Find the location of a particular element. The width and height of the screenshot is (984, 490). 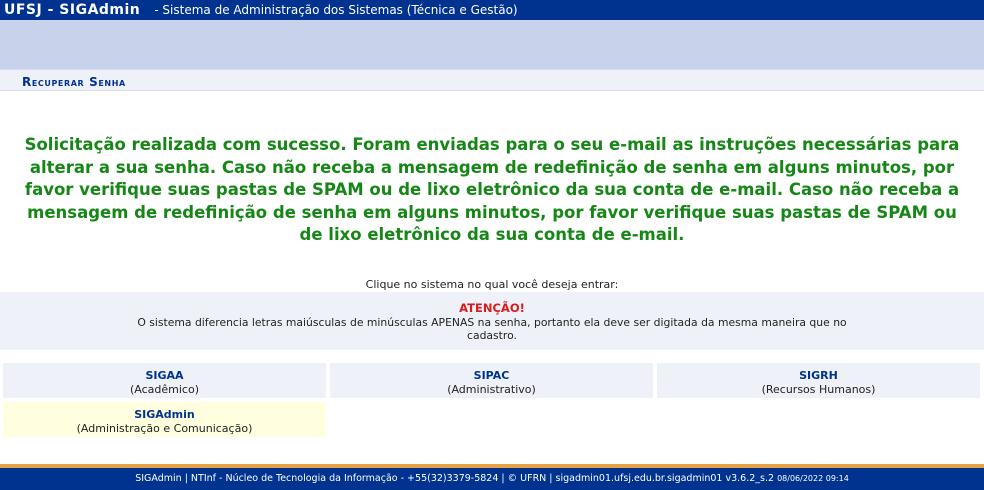

footer-timestamp: 08/06/2022 09:14 is located at coordinates (813, 478).